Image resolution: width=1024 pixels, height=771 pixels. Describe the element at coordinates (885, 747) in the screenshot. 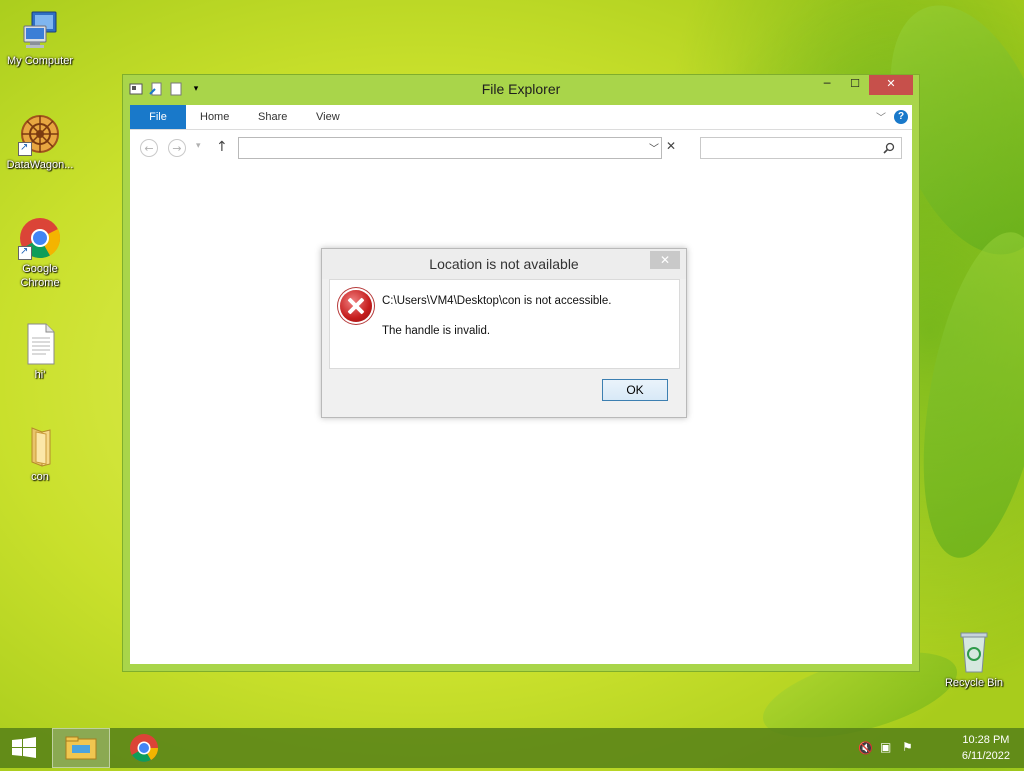

I see `network-icon: ▣` at that location.